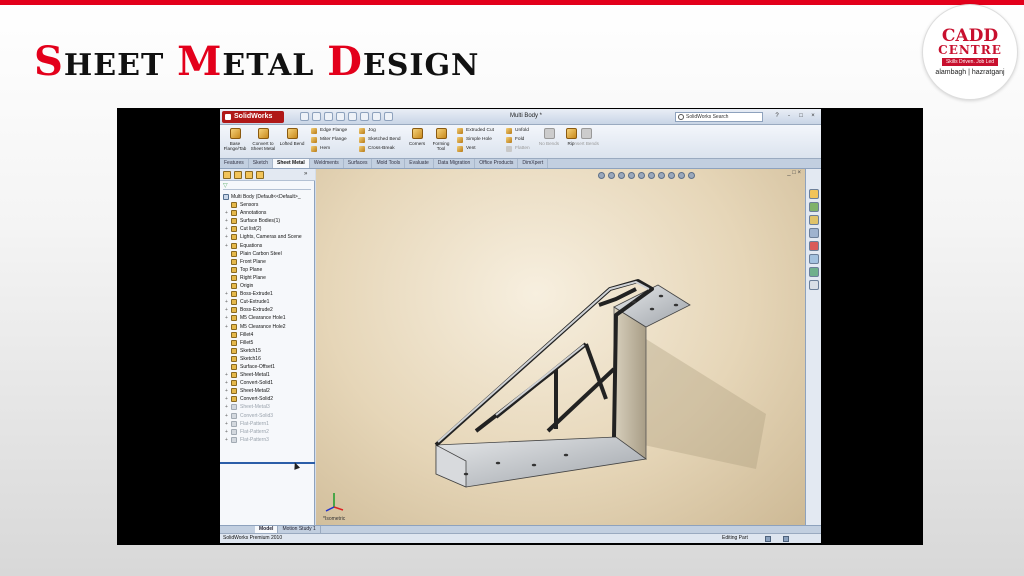 This screenshot has height=576, width=1024. What do you see at coordinates (267, 432) in the screenshot?
I see `tree-item: + Flat-Pattern2` at bounding box center [267, 432].